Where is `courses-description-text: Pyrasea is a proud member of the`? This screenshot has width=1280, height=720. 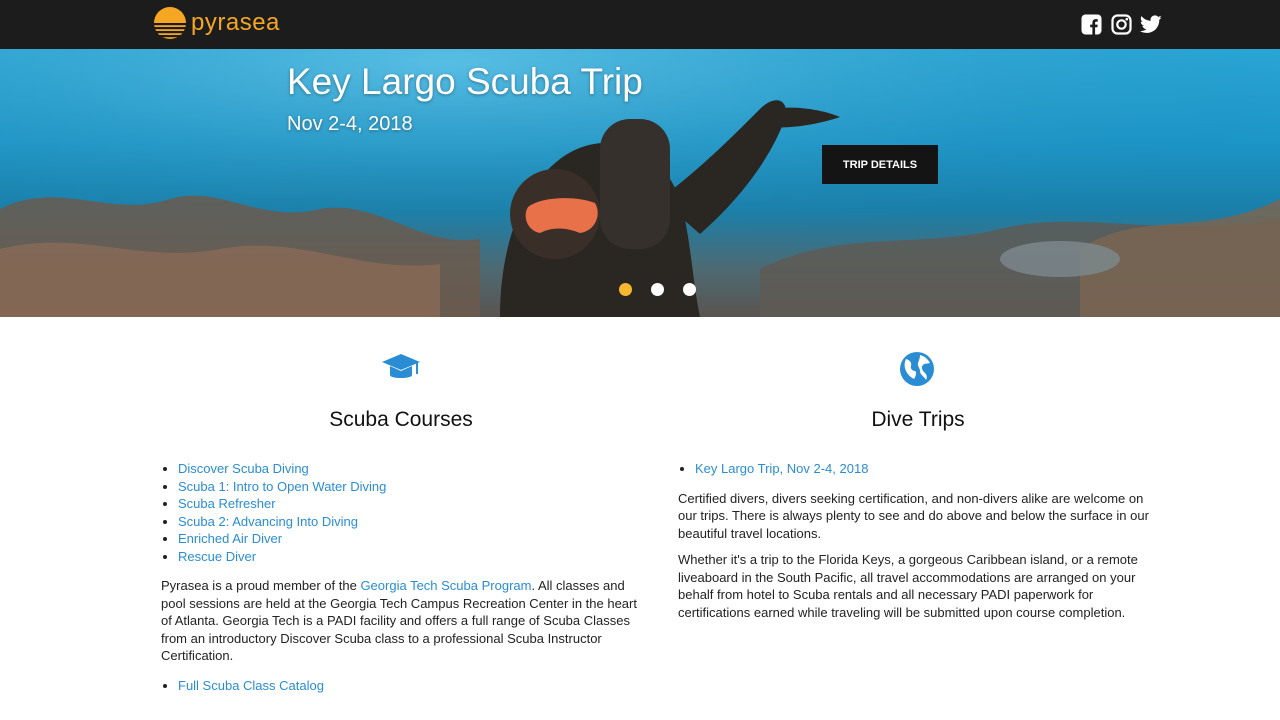 courses-description-text: Pyrasea is a proud member of the is located at coordinates (261, 585).